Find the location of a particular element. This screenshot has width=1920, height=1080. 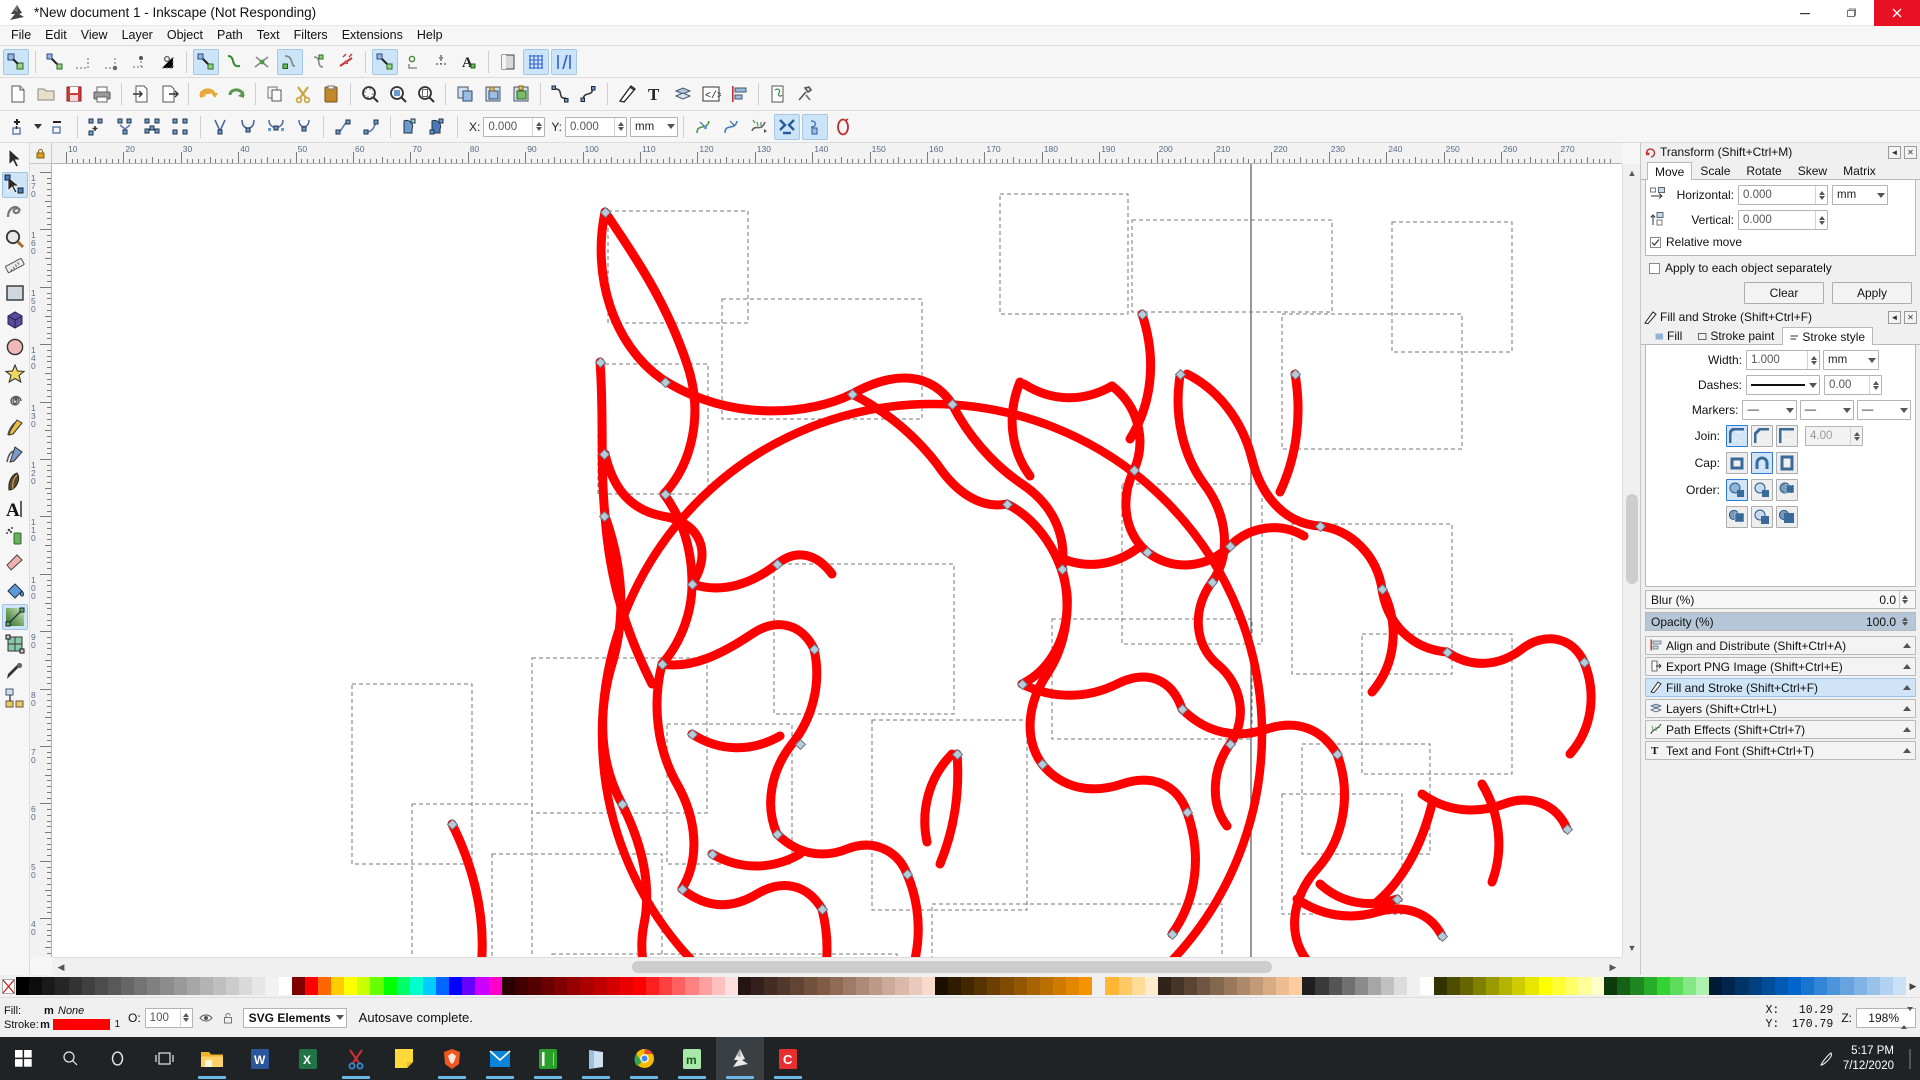

snap-bbox-centers-button is located at coordinates (167, 62).